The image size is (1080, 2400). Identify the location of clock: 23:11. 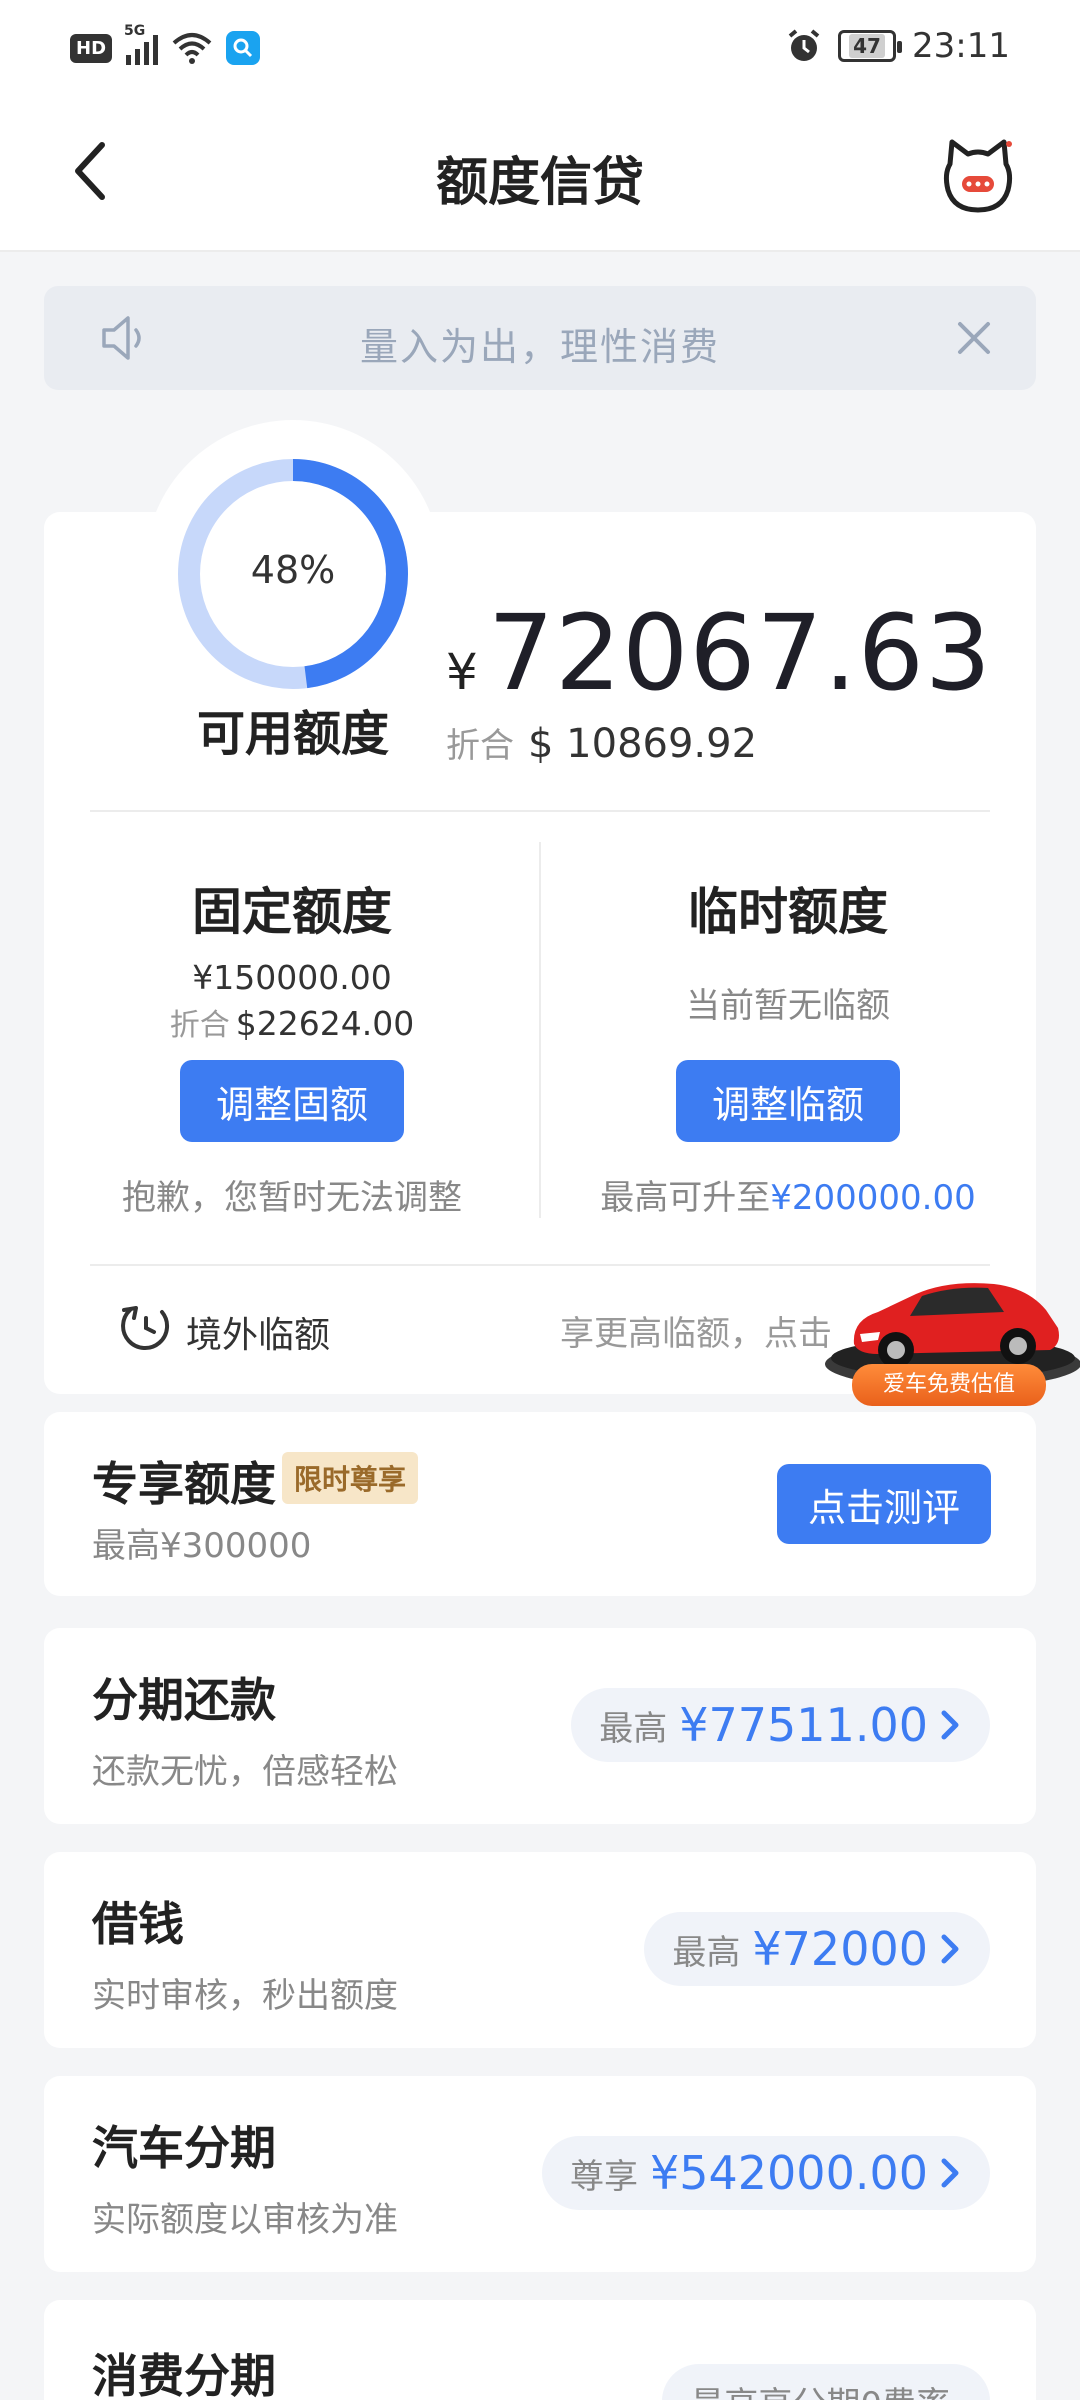
(961, 46).